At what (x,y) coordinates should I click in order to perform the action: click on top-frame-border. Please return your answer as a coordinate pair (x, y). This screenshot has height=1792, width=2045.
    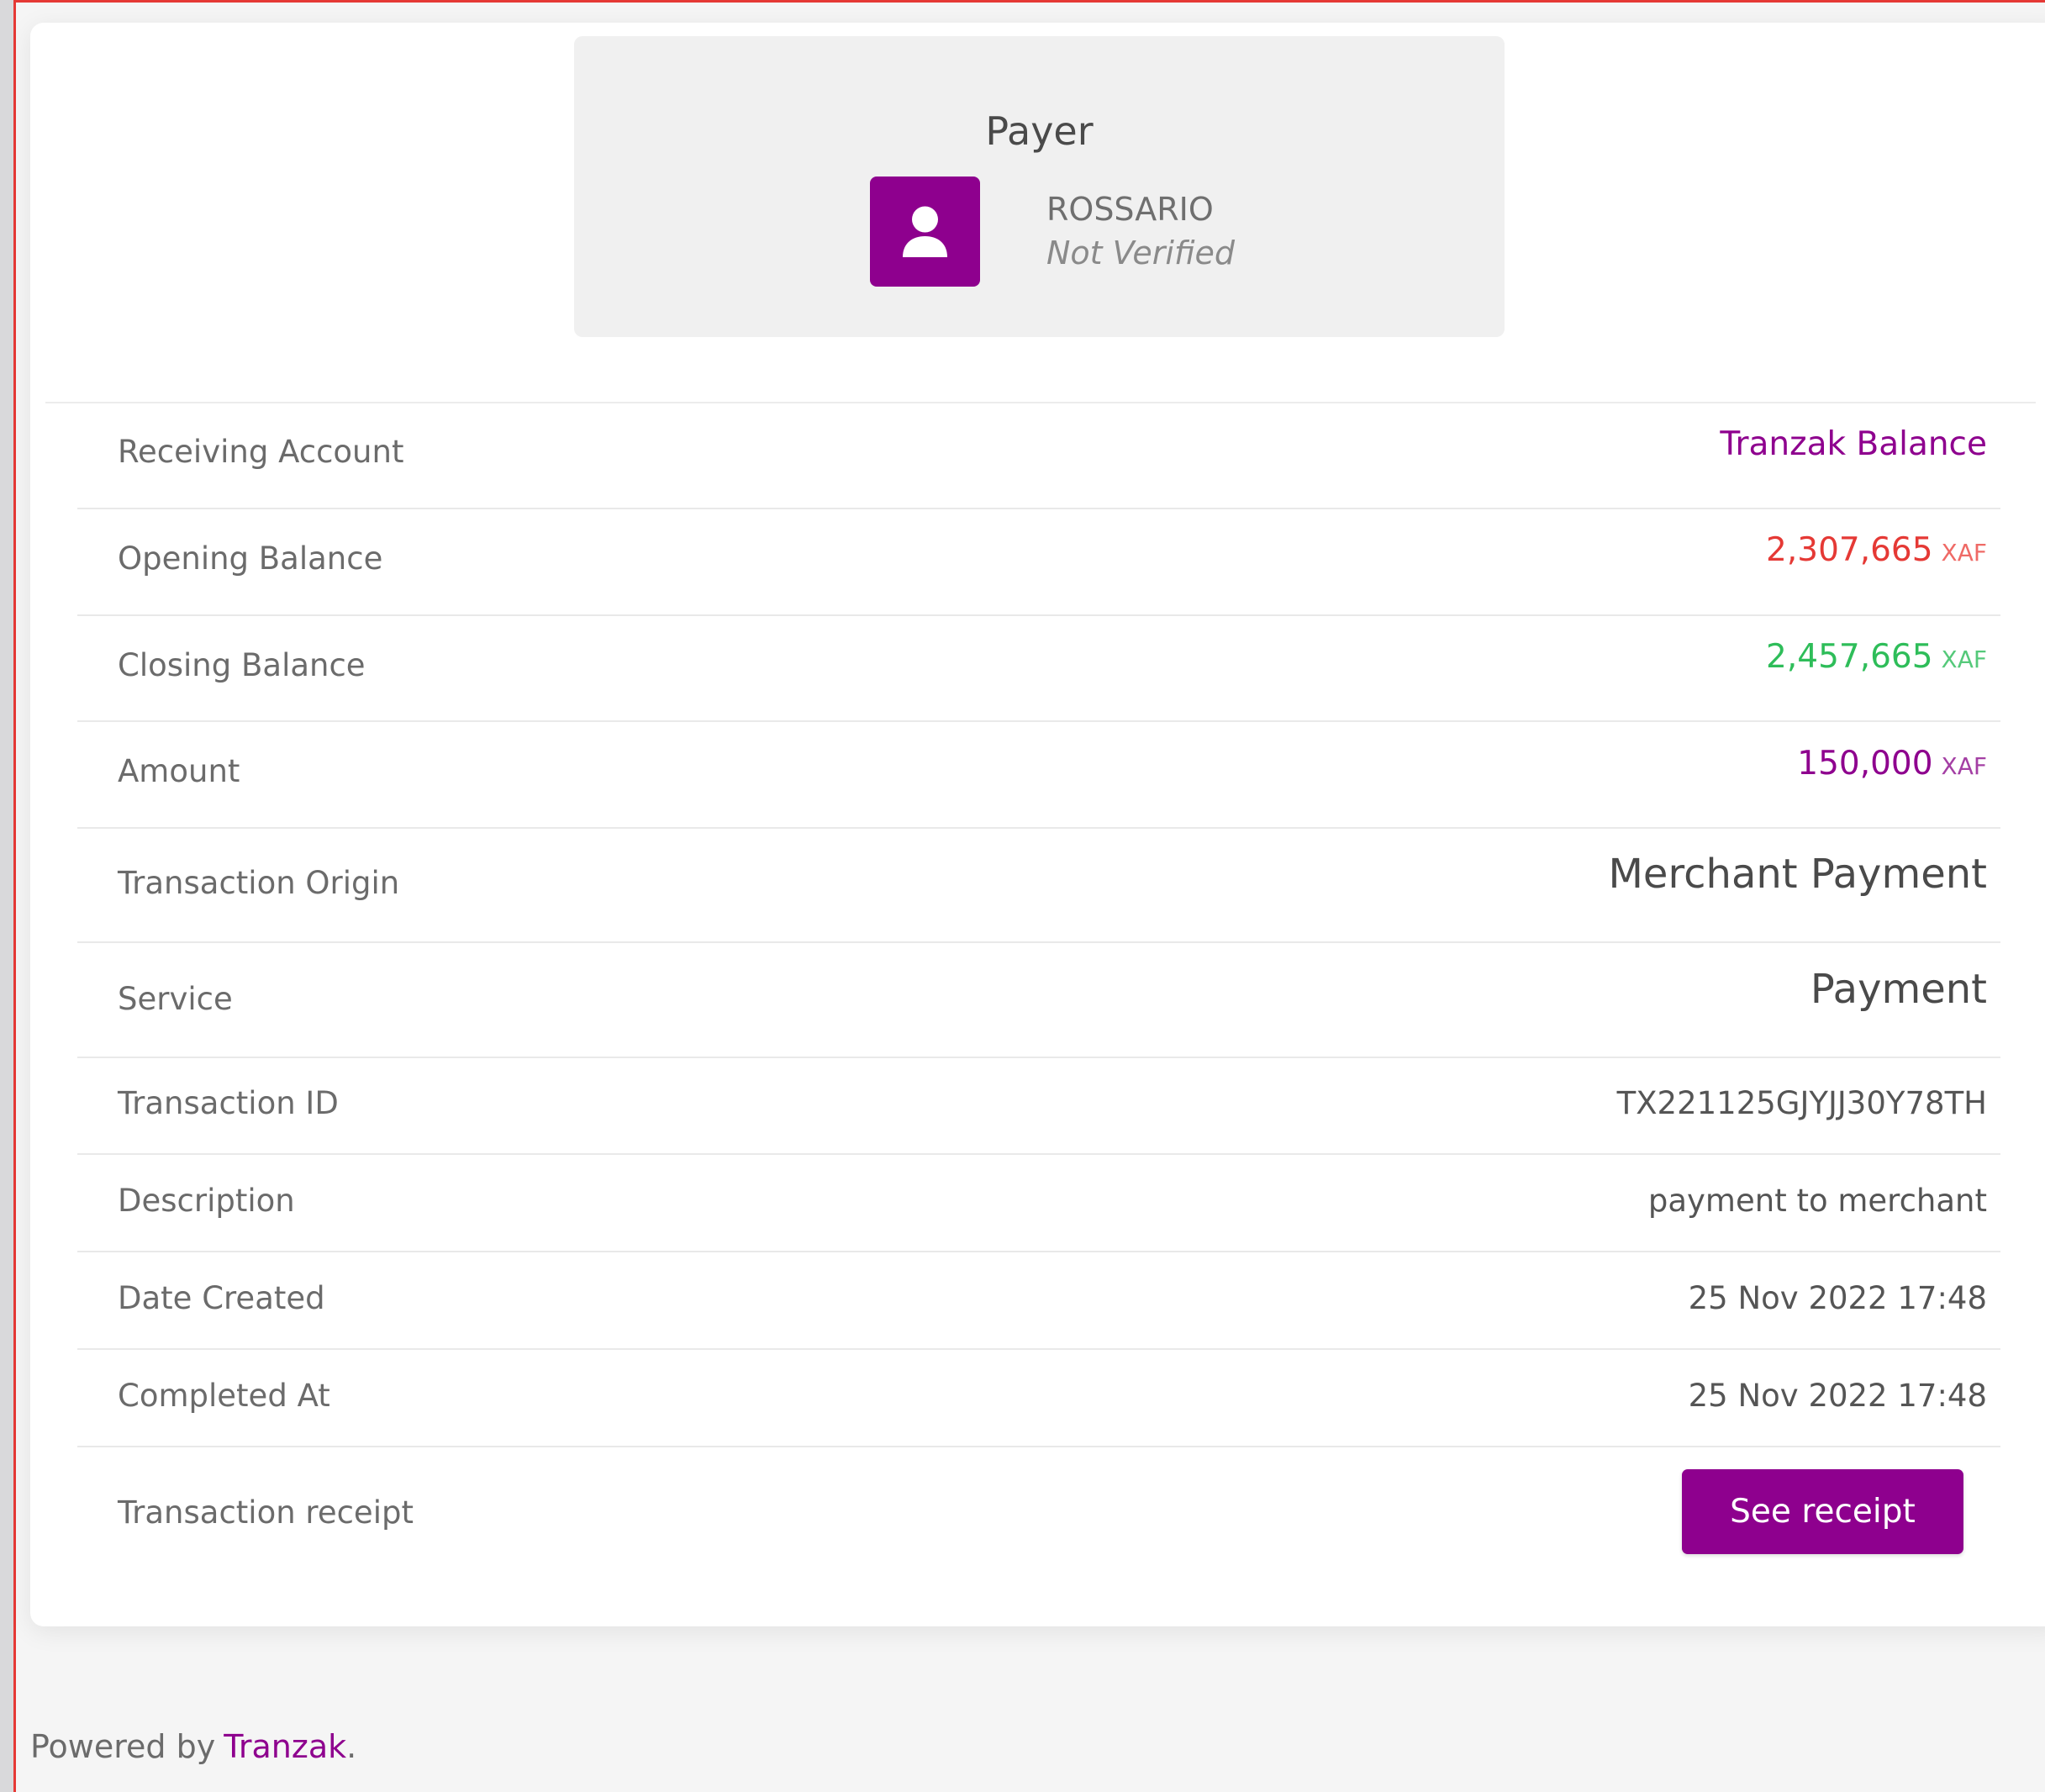
    Looking at the image, I should click on (1030, 4).